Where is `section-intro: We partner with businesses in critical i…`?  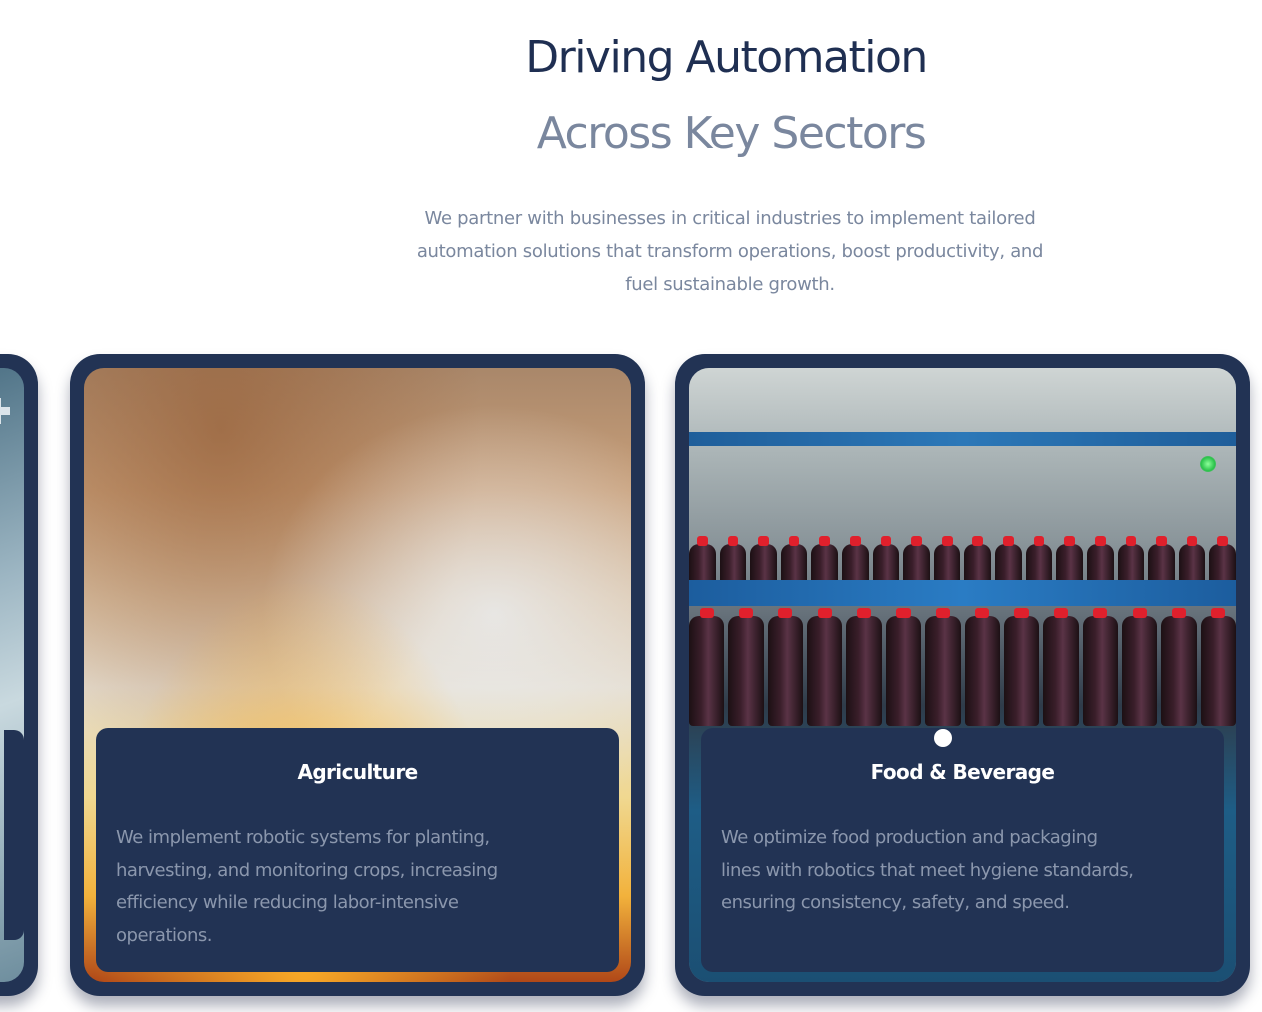 section-intro: We partner with businesses in critical i… is located at coordinates (730, 251).